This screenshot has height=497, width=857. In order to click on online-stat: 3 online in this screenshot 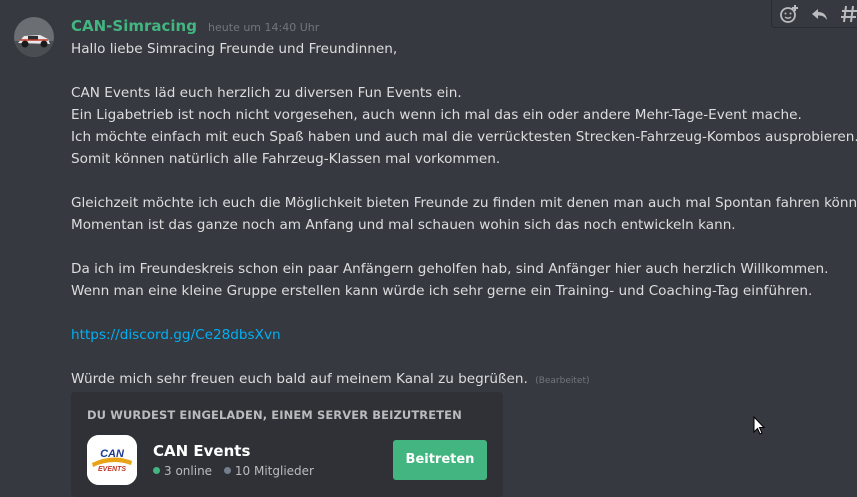, I will do `click(184, 471)`.